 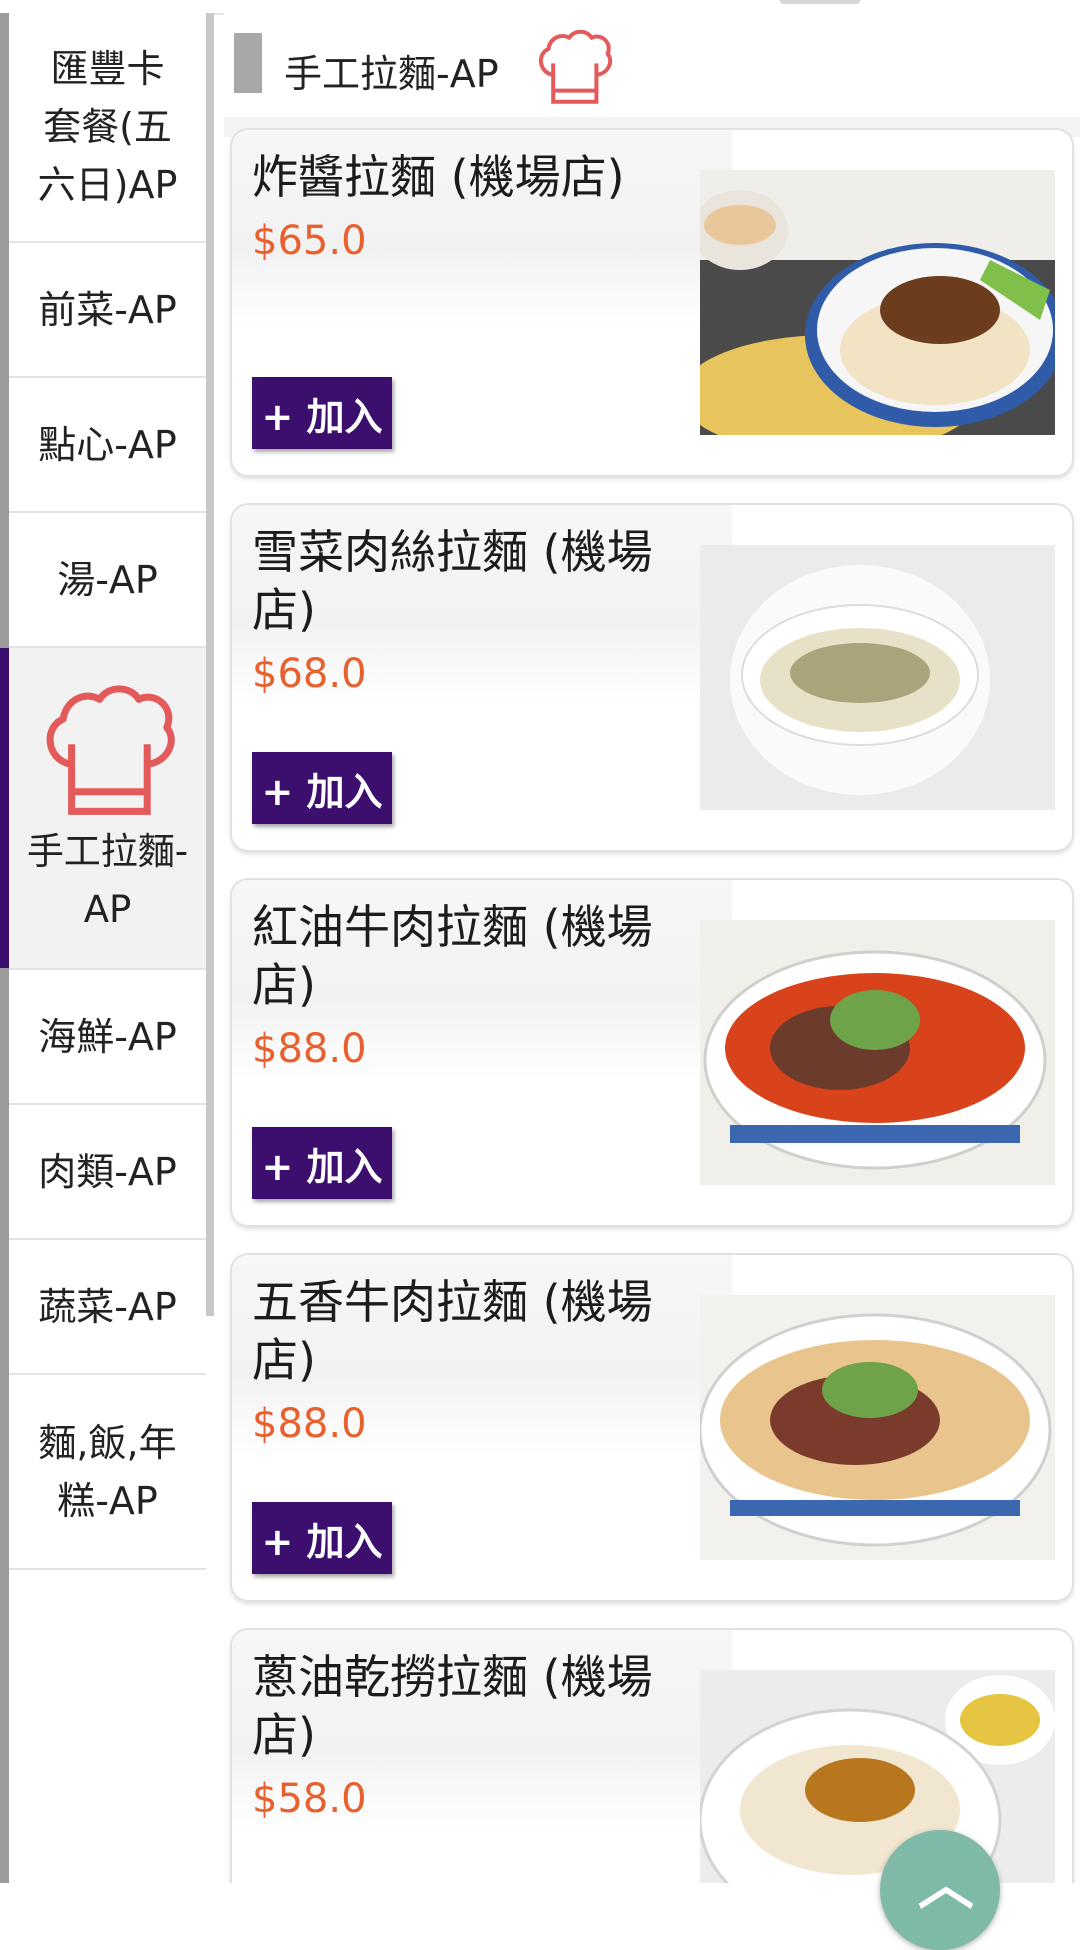 I want to click on item-name: 紅油牛肉拉麵 (機場店), so click(x=452, y=956).